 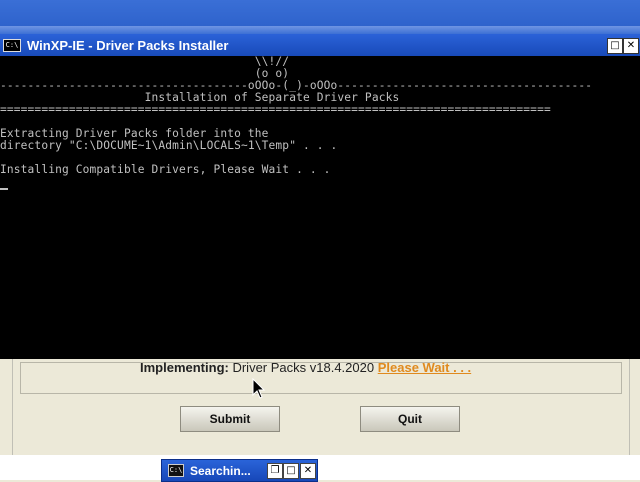 What do you see at coordinates (4, 189) in the screenshot?
I see `console-cursor` at bounding box center [4, 189].